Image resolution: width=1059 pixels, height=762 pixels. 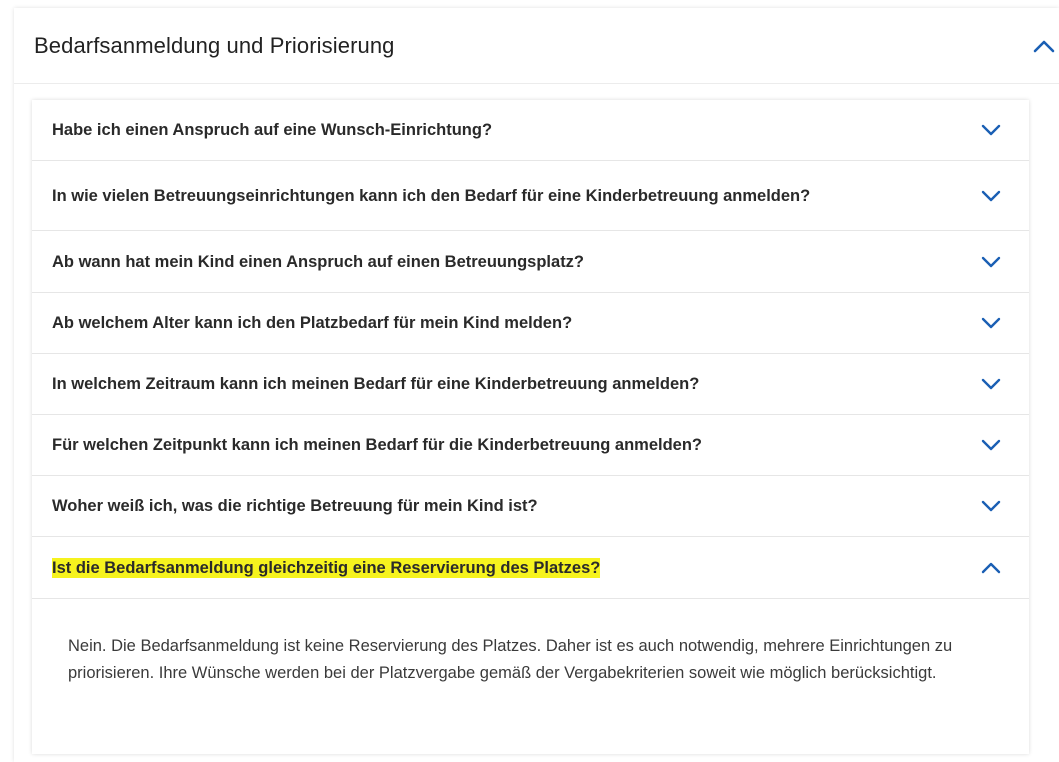 What do you see at coordinates (536, 46) in the screenshot?
I see `section-header: Bedarfsanmeldung und Priorisierung` at bounding box center [536, 46].